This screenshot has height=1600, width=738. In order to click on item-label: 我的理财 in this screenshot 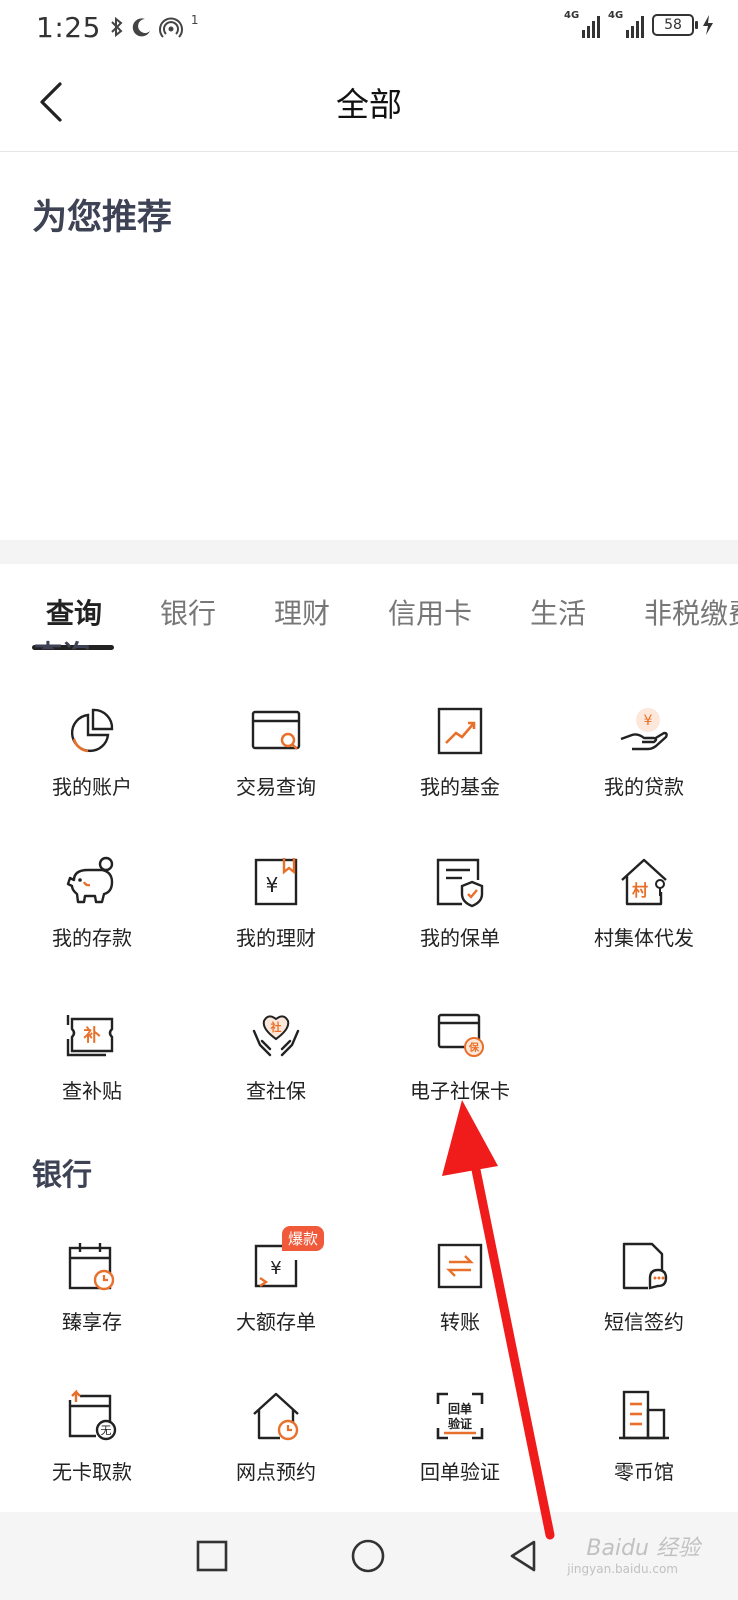, I will do `click(276, 938)`.